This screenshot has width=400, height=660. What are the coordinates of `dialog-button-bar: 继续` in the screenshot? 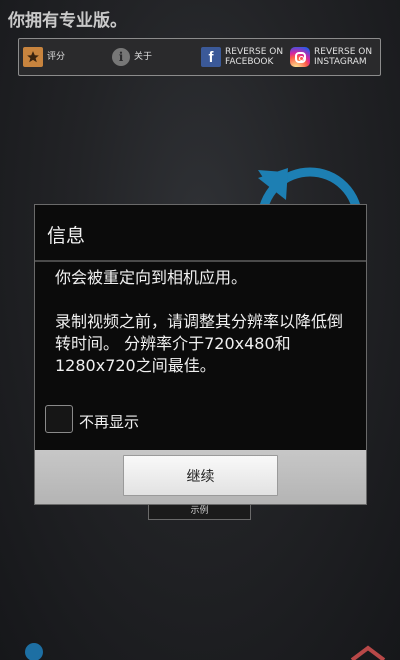 It's located at (200, 477).